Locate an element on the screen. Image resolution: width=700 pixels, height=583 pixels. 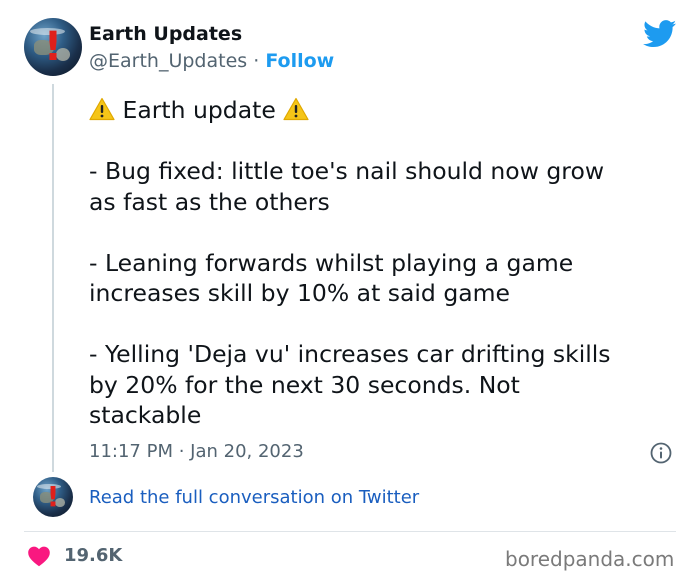
handle-row: @Earth_Updates · Follow is located at coordinates (211, 61).